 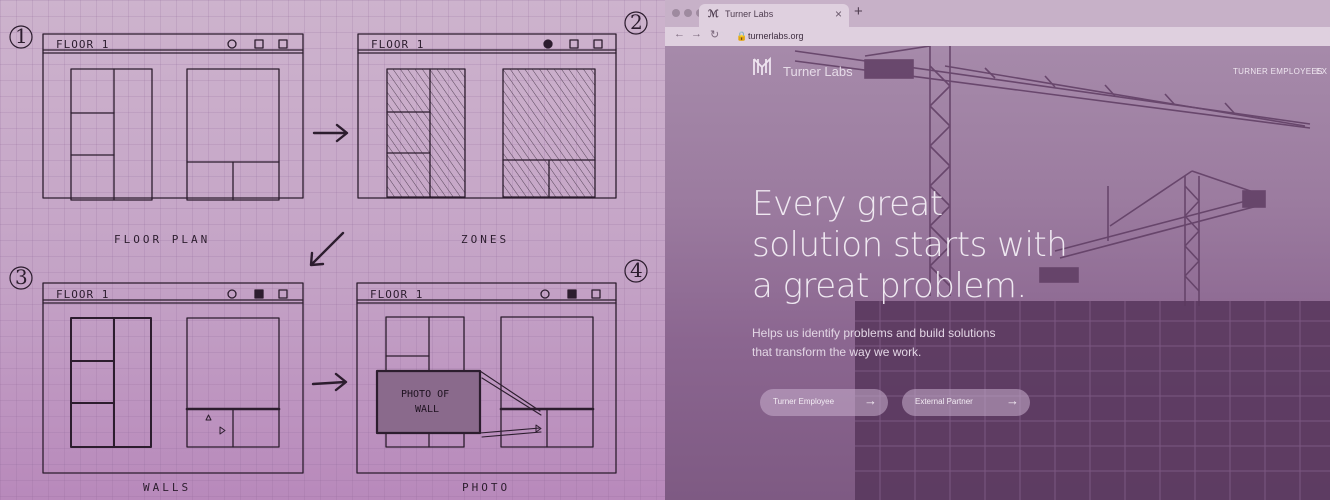 I want to click on button-label: Turner Employee, so click(x=804, y=401).